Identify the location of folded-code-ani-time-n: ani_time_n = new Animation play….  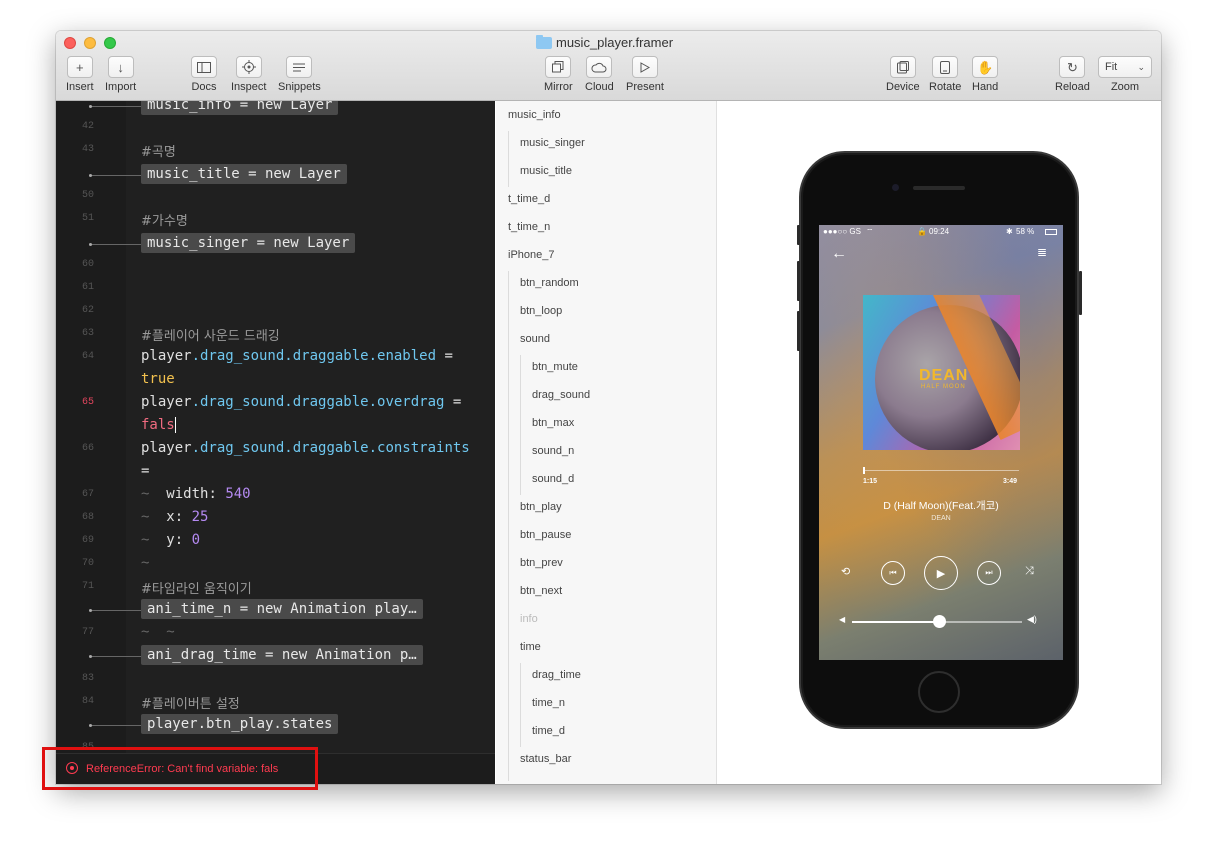
(282, 609).